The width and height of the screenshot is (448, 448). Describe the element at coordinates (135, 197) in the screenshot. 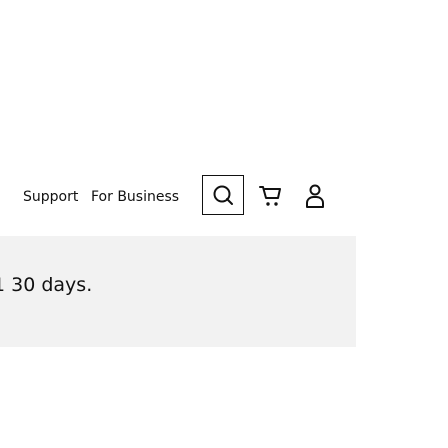

I see `nav-link-for-business: For Business` at that location.